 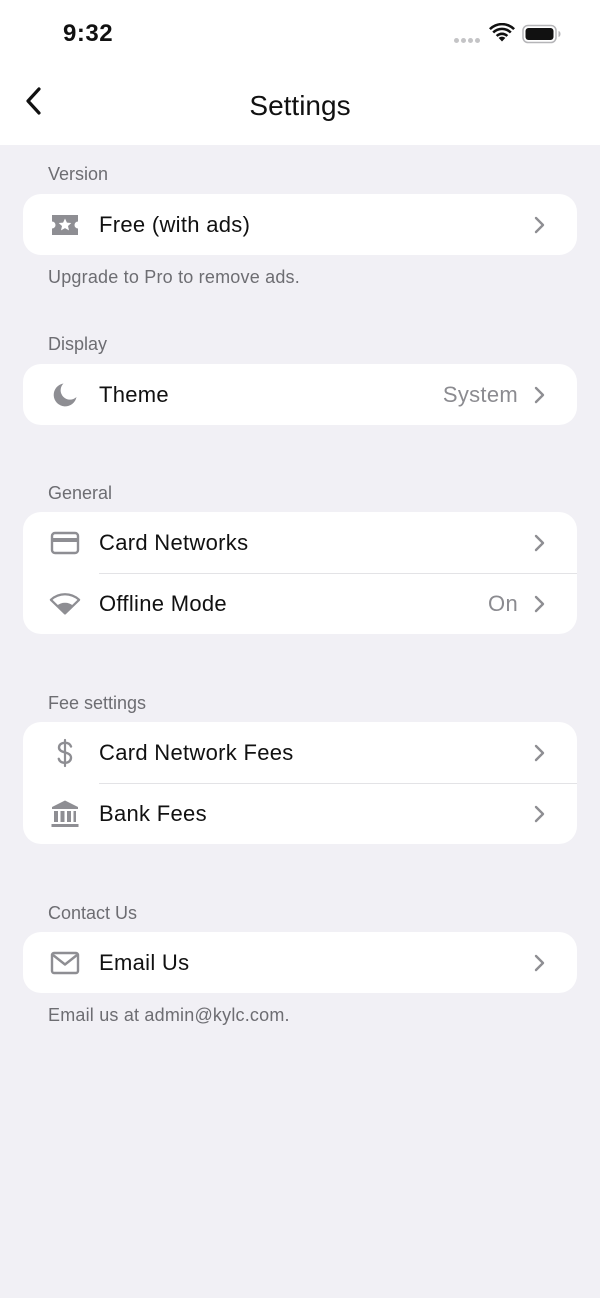 What do you see at coordinates (65, 543) in the screenshot?
I see `credit-card-icon` at bounding box center [65, 543].